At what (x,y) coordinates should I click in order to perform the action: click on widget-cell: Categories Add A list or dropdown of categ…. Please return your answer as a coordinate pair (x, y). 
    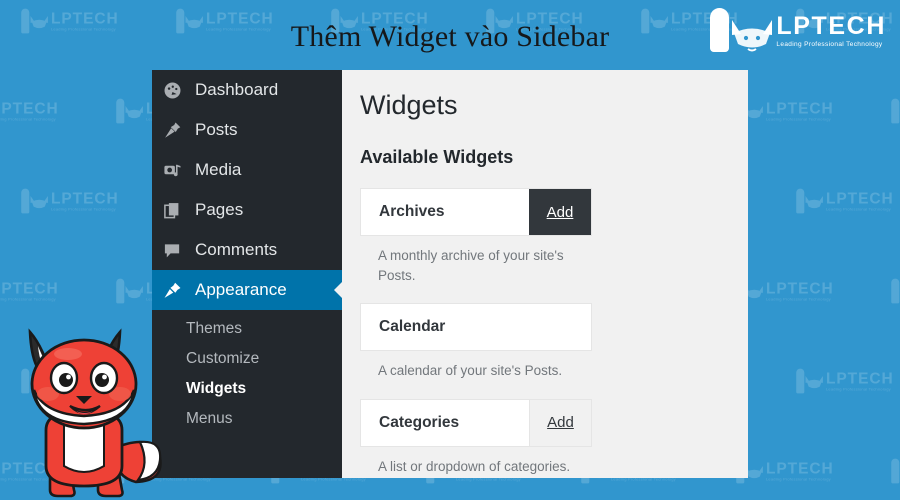
    Looking at the image, I should click on (476, 437).